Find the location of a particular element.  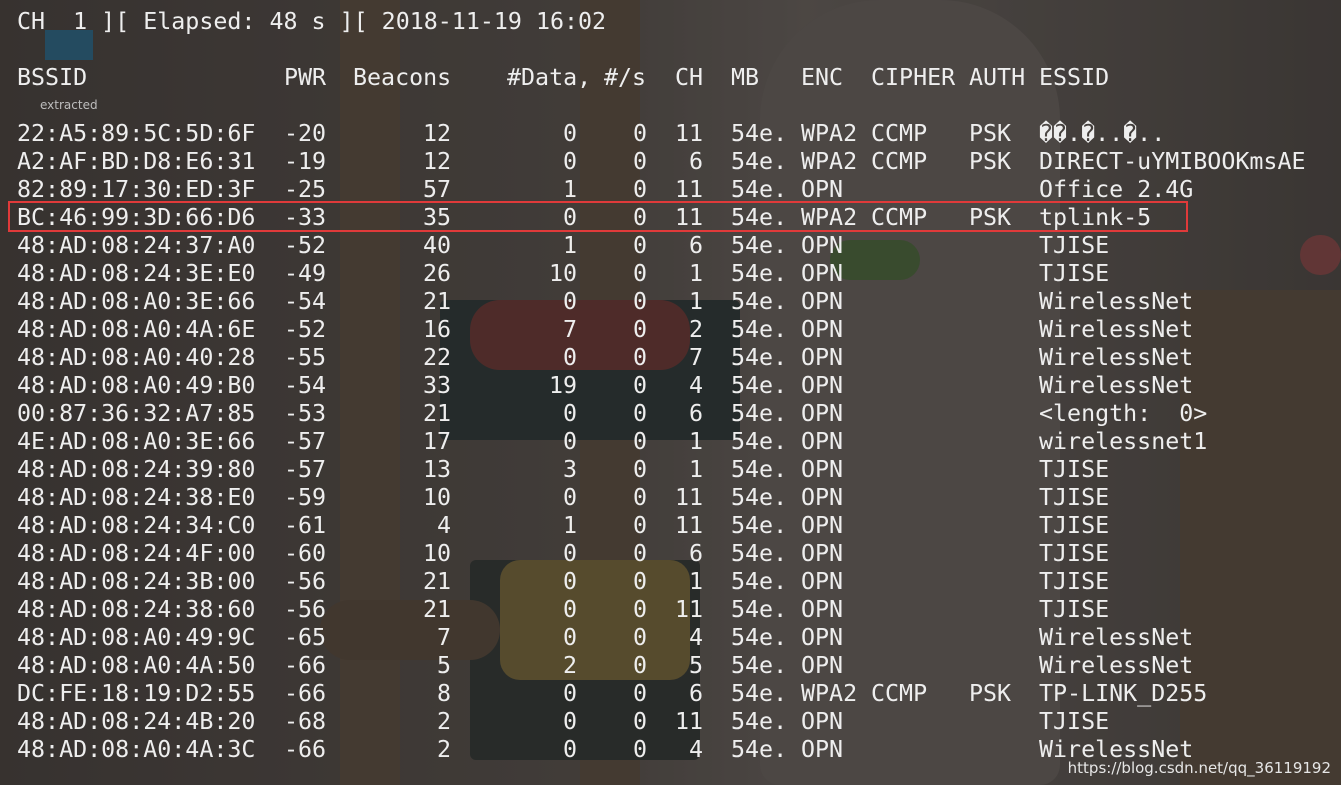

cell-essid: <length: 0> is located at coordinates (1123, 413).